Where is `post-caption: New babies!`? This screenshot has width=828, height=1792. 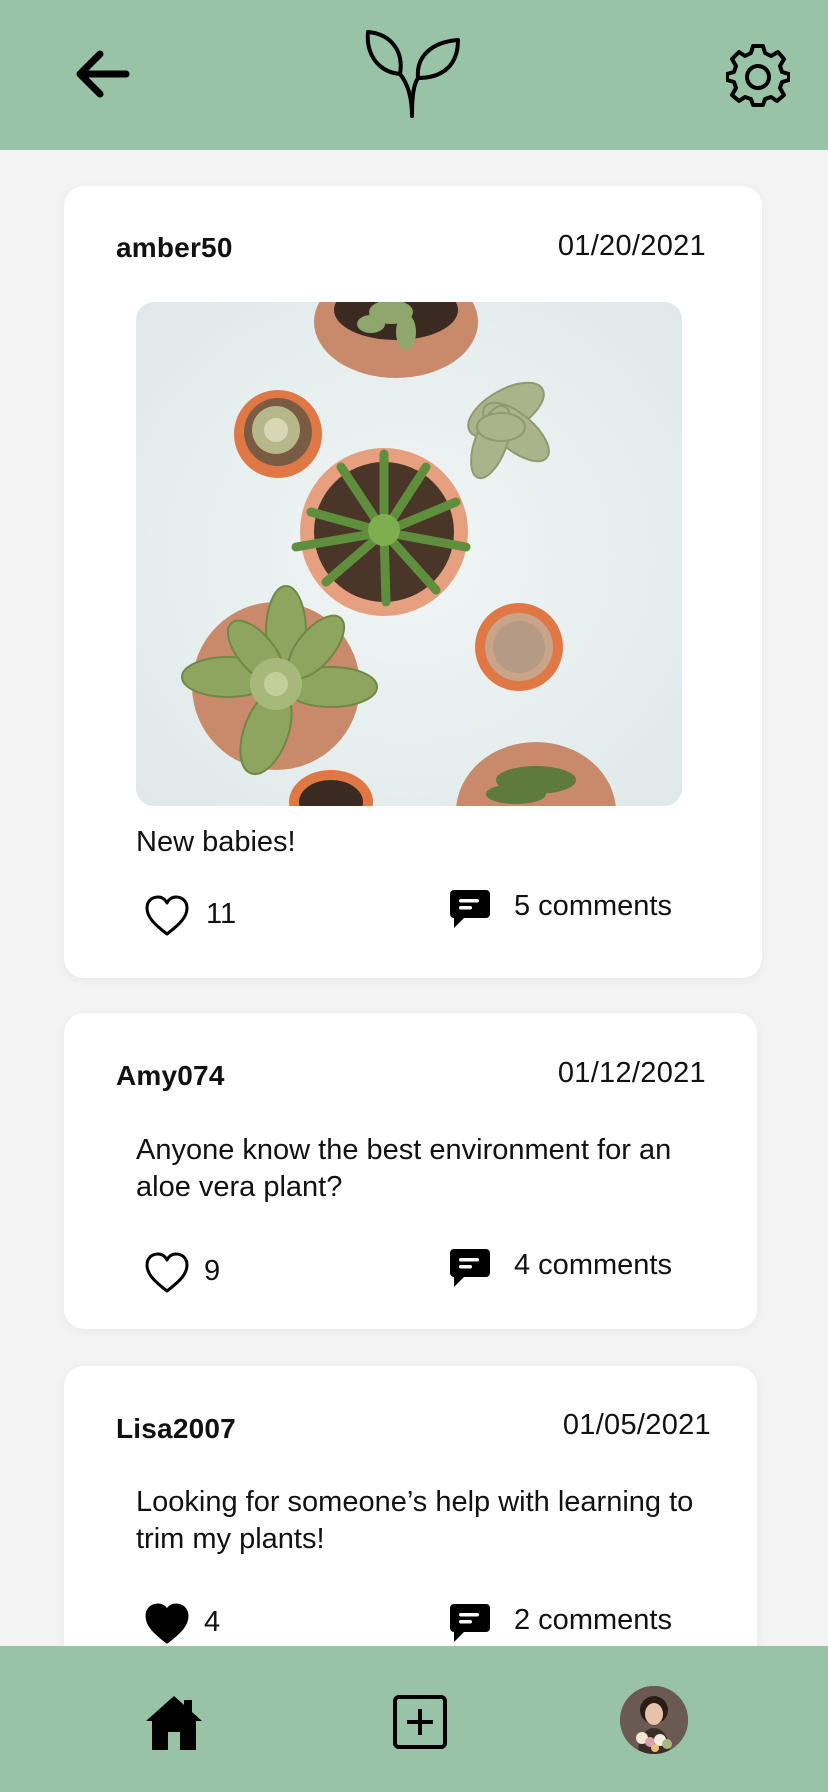
post-caption: New babies! is located at coordinates (216, 842).